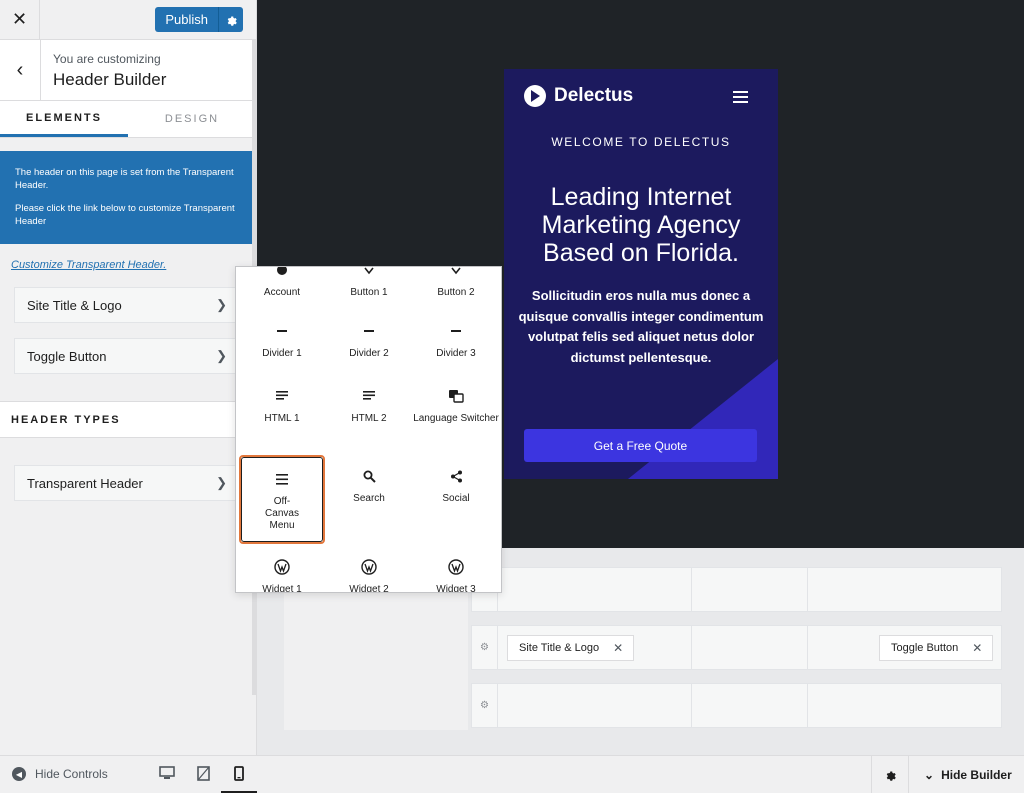 This screenshot has width=1024, height=793. I want to click on logo-text: Delectus, so click(594, 95).